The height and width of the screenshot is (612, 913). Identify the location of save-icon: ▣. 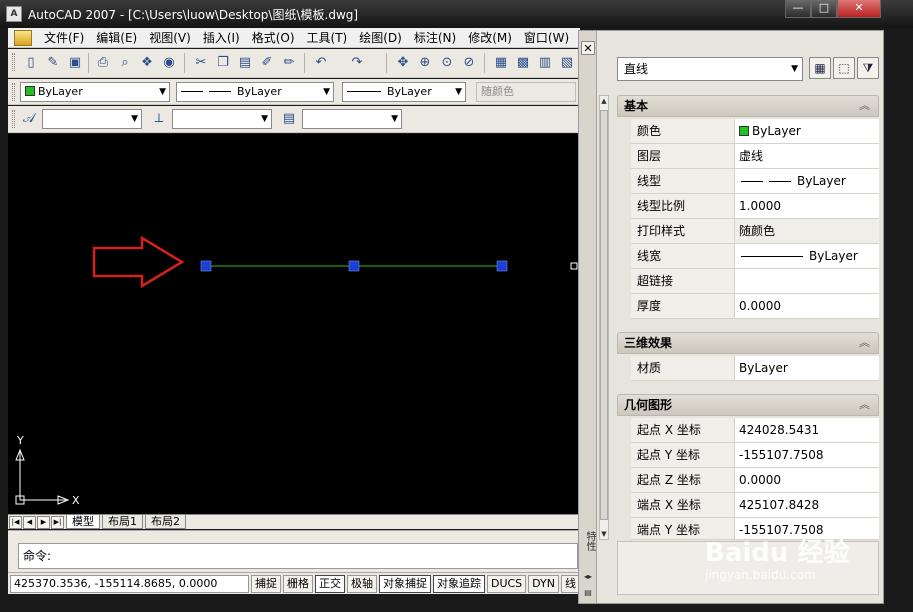
(75, 63).